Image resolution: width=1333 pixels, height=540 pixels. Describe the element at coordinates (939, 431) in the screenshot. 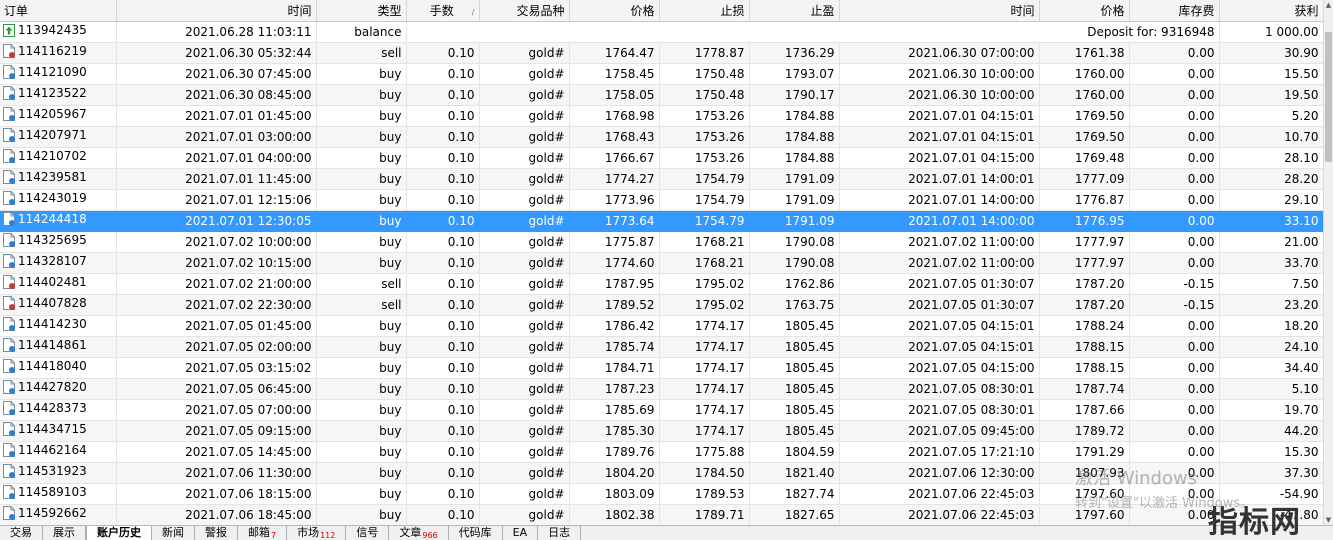

I see `close-time-cell: 2021.07.05 09:45:00` at that location.